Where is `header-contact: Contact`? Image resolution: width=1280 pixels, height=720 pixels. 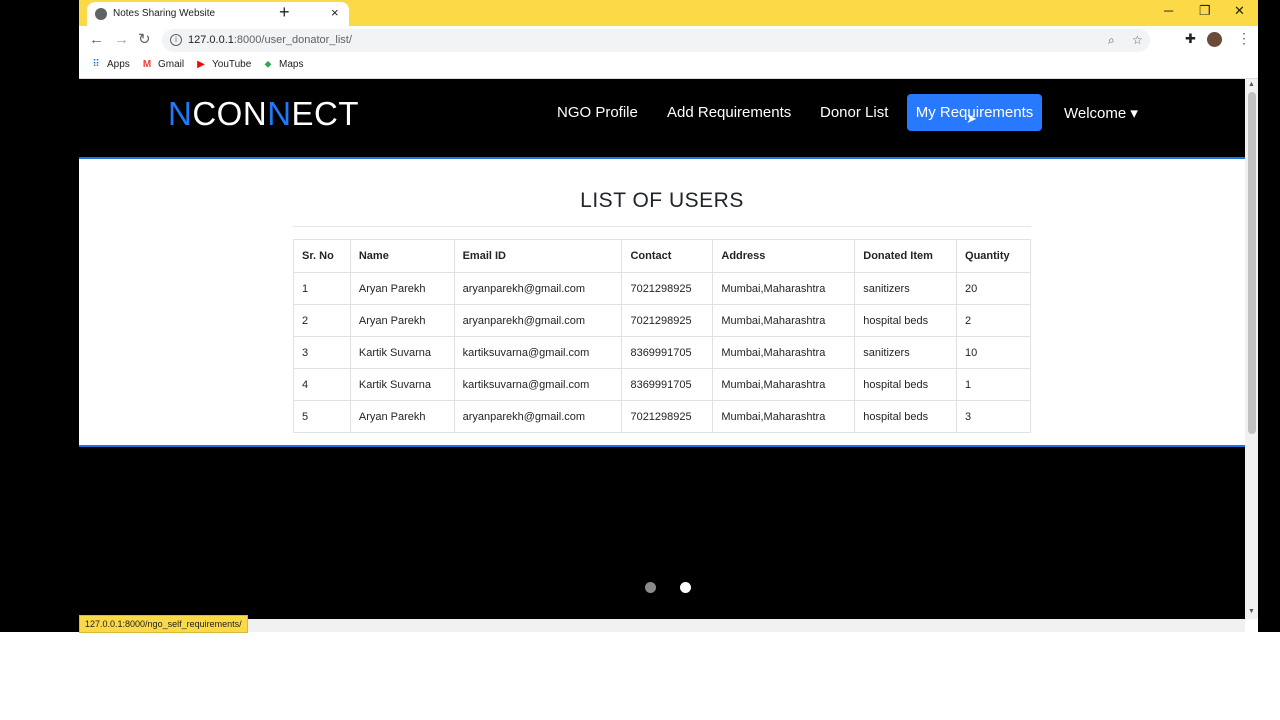
header-contact: Contact is located at coordinates (667, 256).